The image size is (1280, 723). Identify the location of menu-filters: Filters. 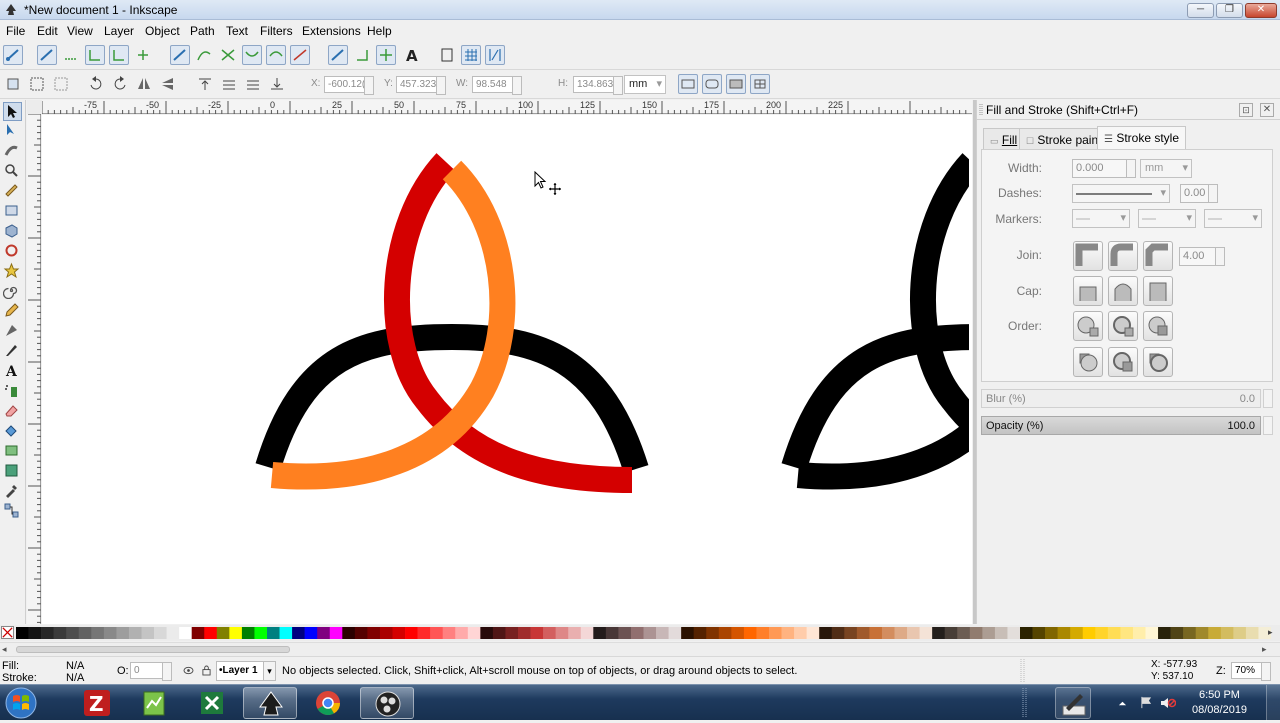
(276, 31).